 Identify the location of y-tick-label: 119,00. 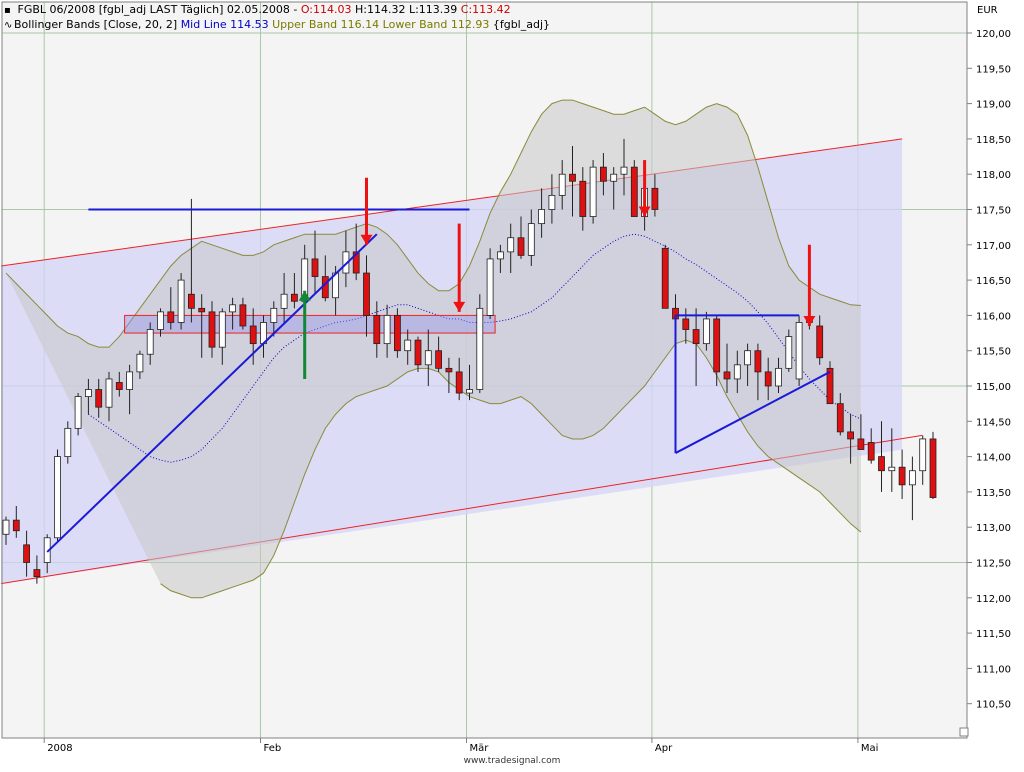
(993, 105).